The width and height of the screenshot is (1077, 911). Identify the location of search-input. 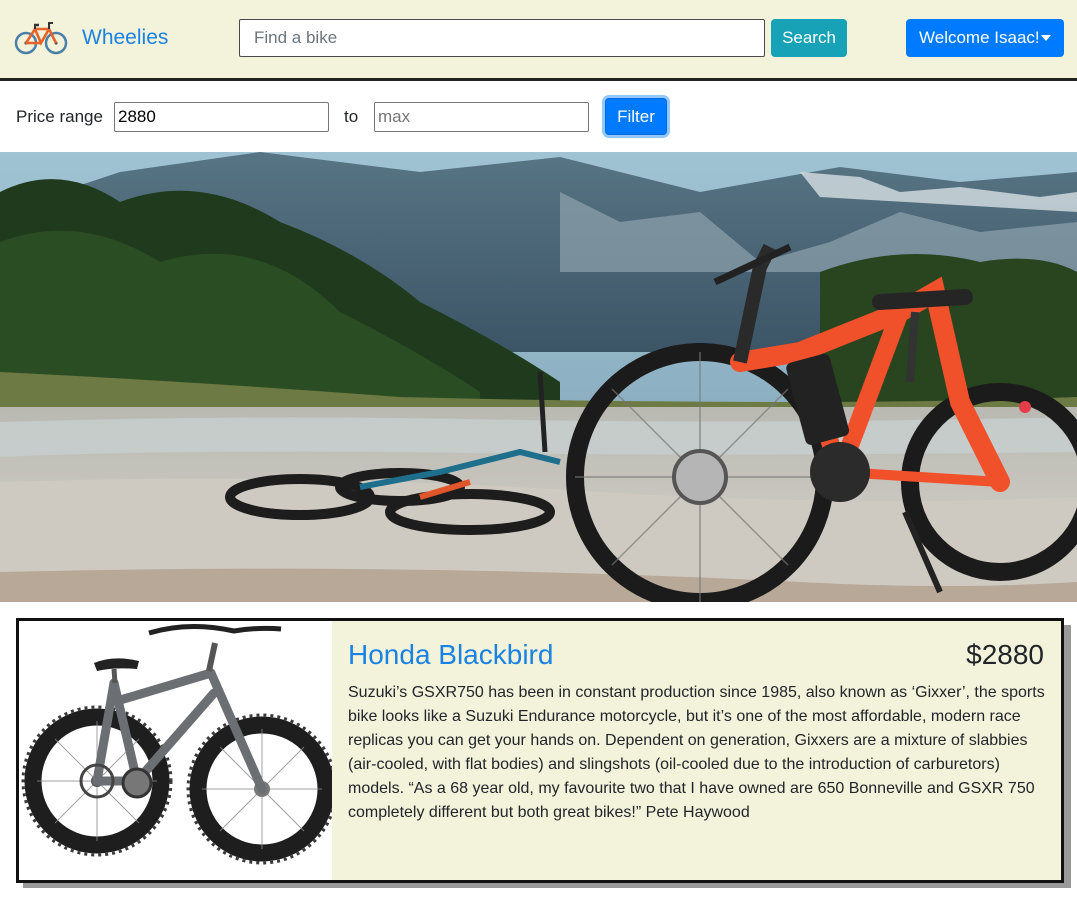
(502, 38).